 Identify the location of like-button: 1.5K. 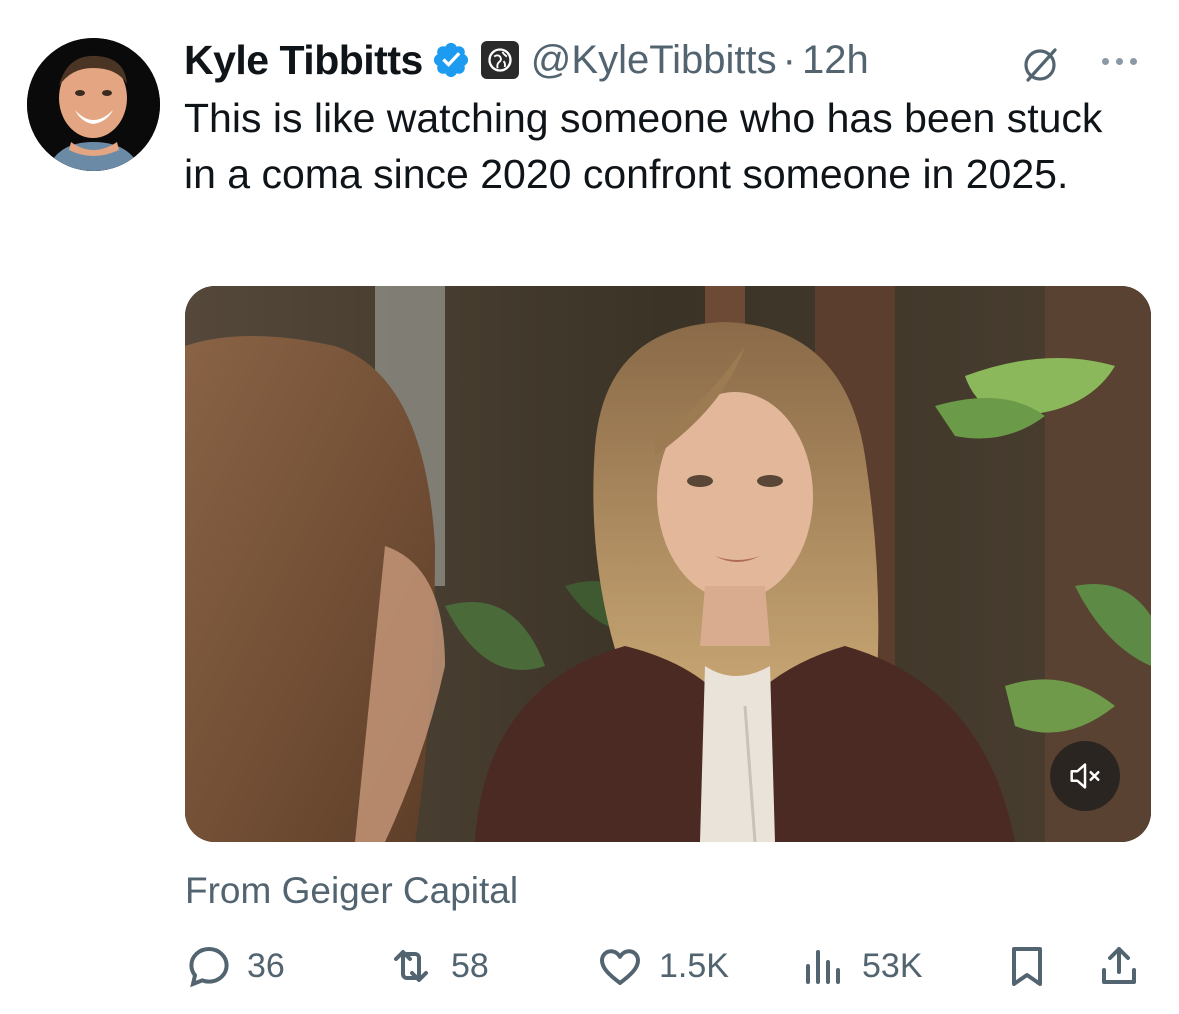
(662, 966).